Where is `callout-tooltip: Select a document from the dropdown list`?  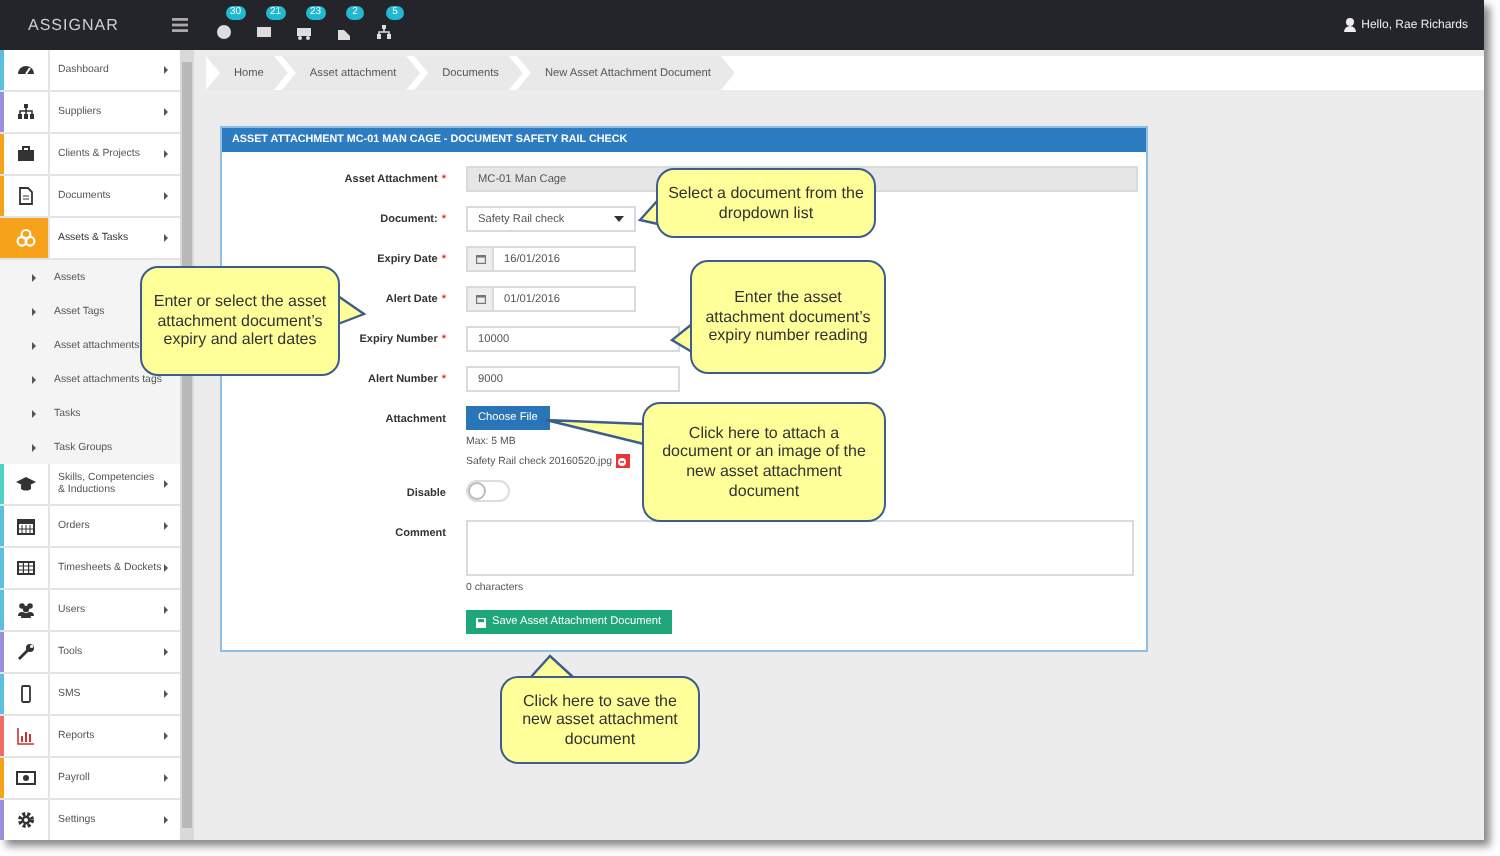 callout-tooltip: Select a document from the dropdown list is located at coordinates (766, 203).